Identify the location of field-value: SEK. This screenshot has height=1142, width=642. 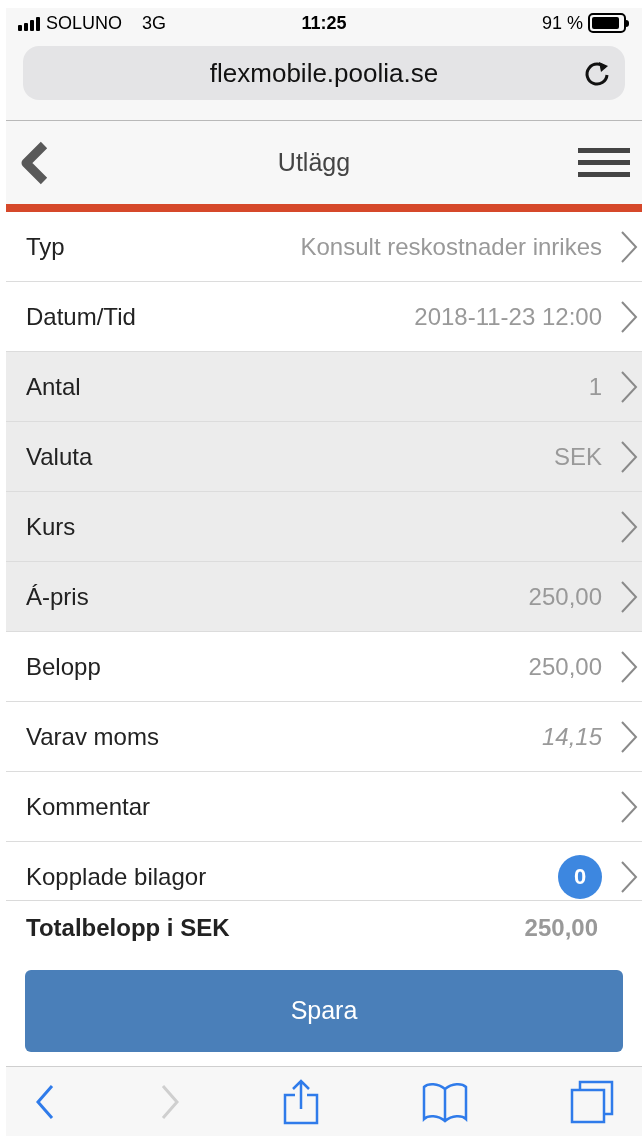
(577, 456).